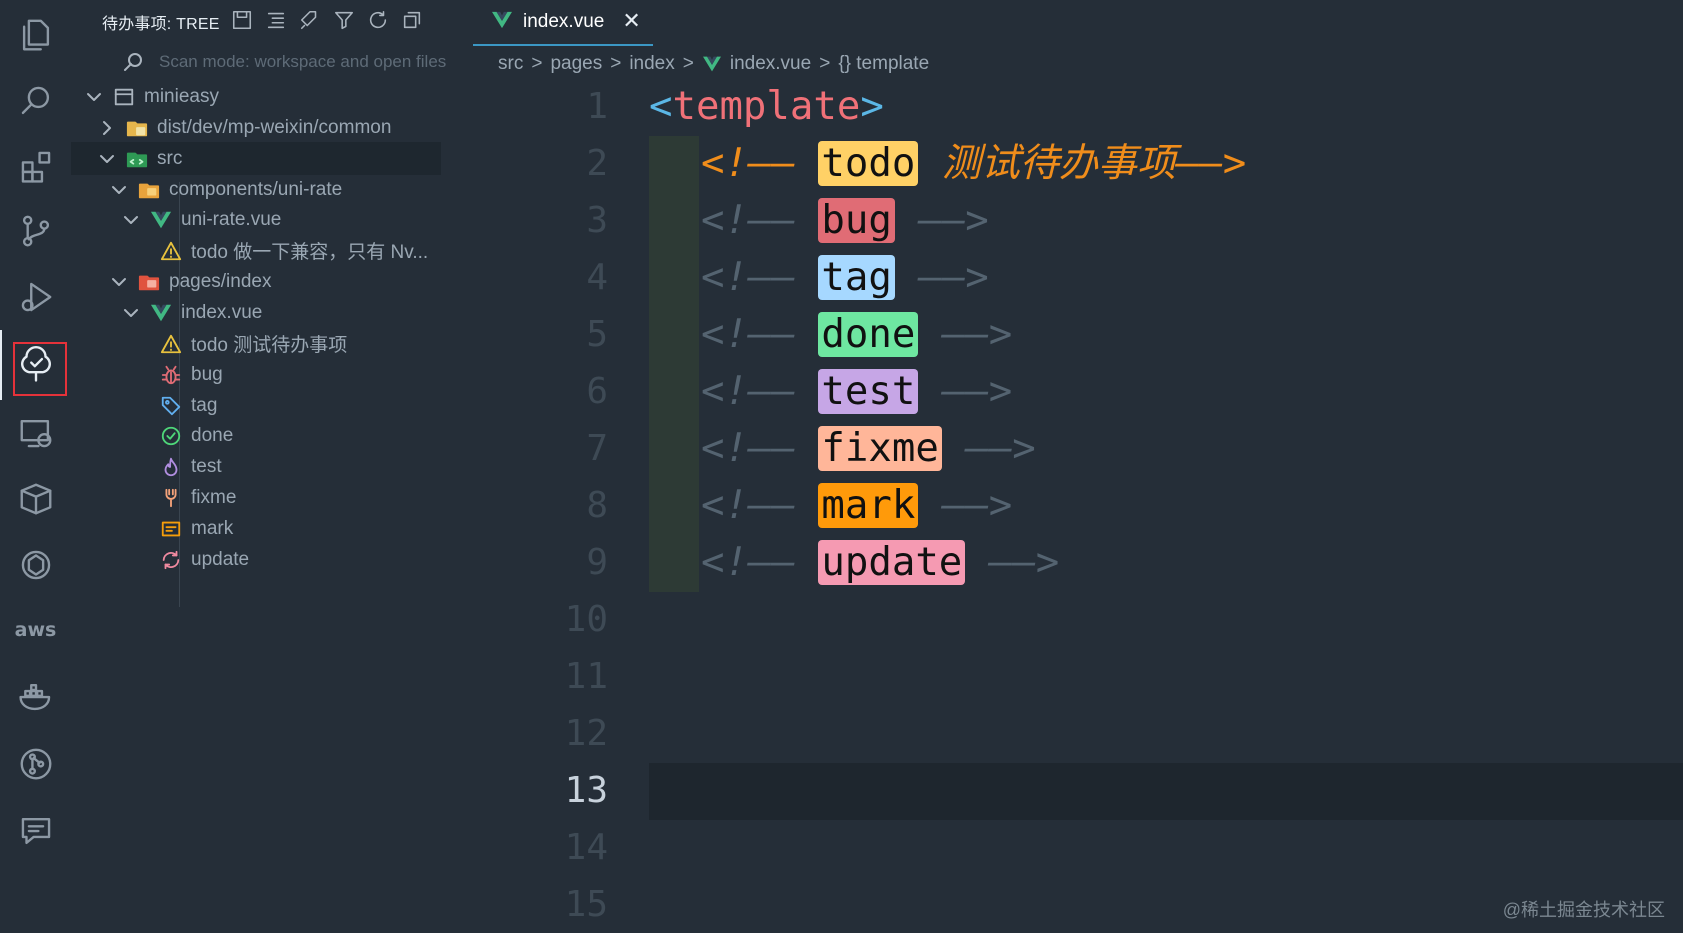 This screenshot has width=1683, height=933. Describe the element at coordinates (856, 334) in the screenshot. I see `code-line-done: <!—— done ——>` at that location.